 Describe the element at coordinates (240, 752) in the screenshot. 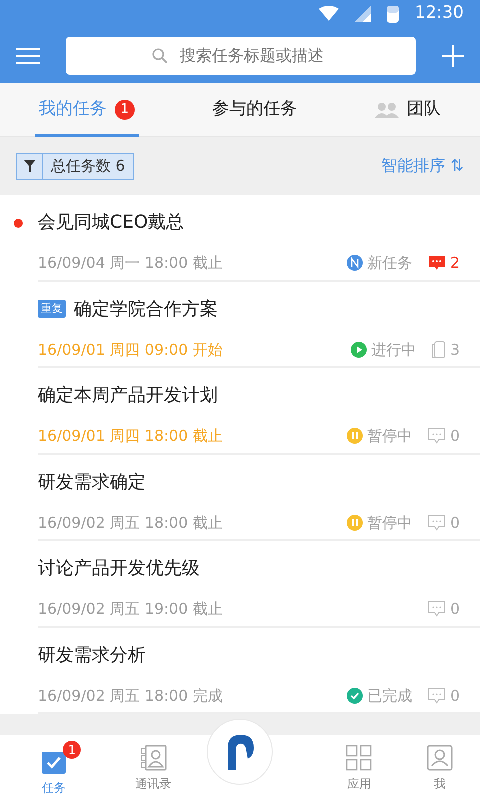

I see `logo-icon` at that location.